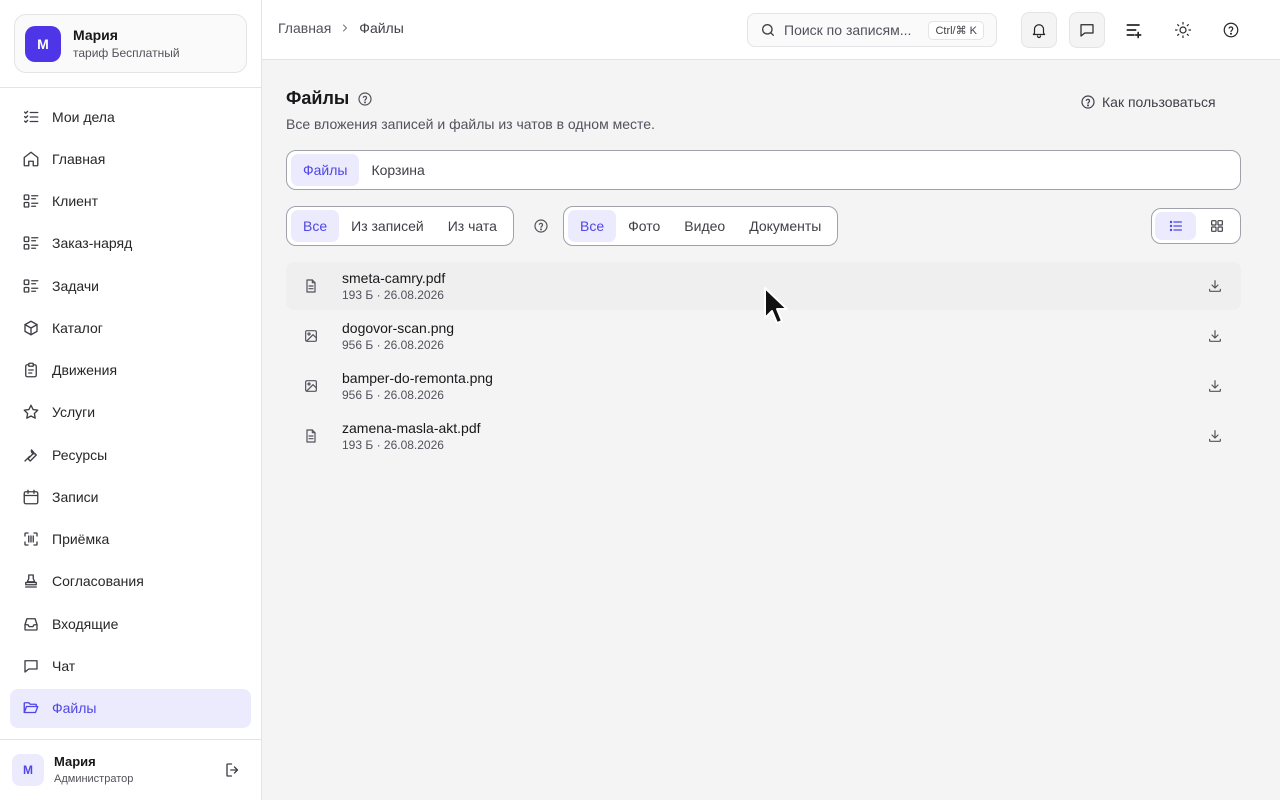 The width and height of the screenshot is (1280, 800). Describe the element at coordinates (31, 455) in the screenshot. I see `wrench-icon` at that location.